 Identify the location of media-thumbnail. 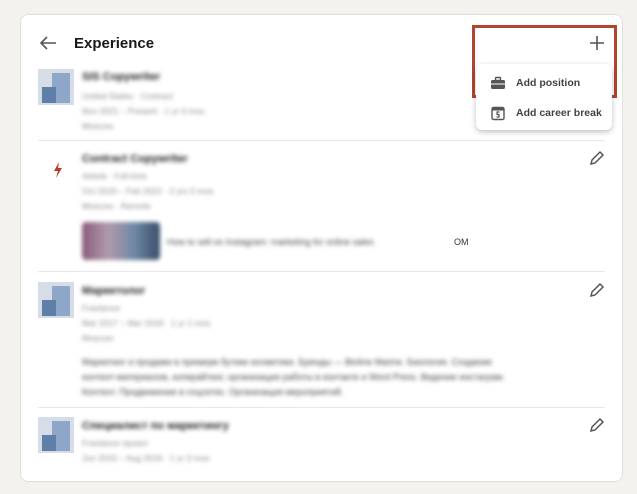
(121, 241).